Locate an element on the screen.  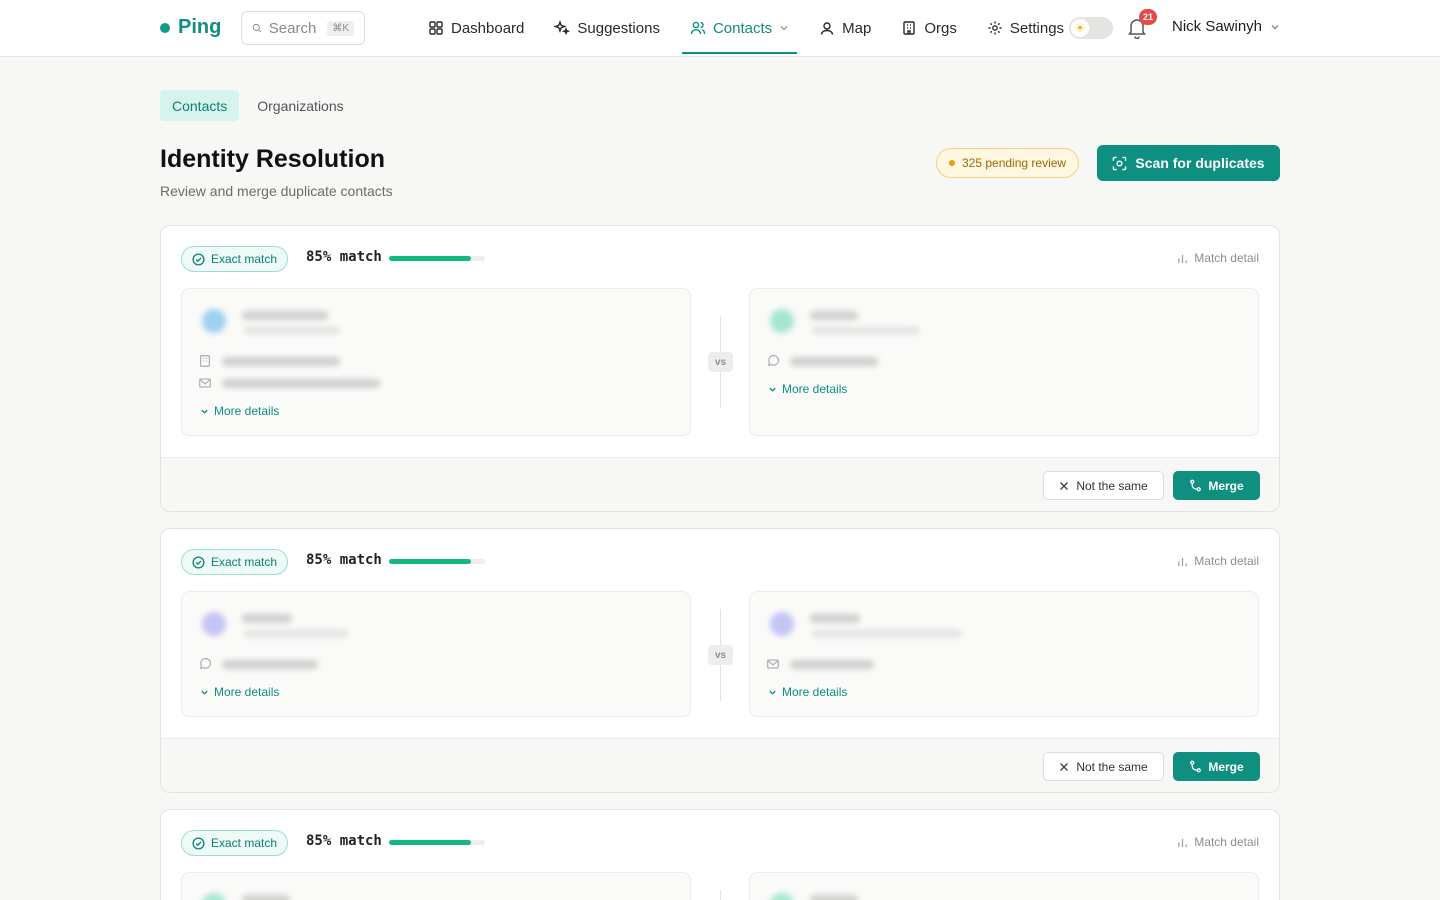
search-box: Search ⌘K is located at coordinates (303, 28).